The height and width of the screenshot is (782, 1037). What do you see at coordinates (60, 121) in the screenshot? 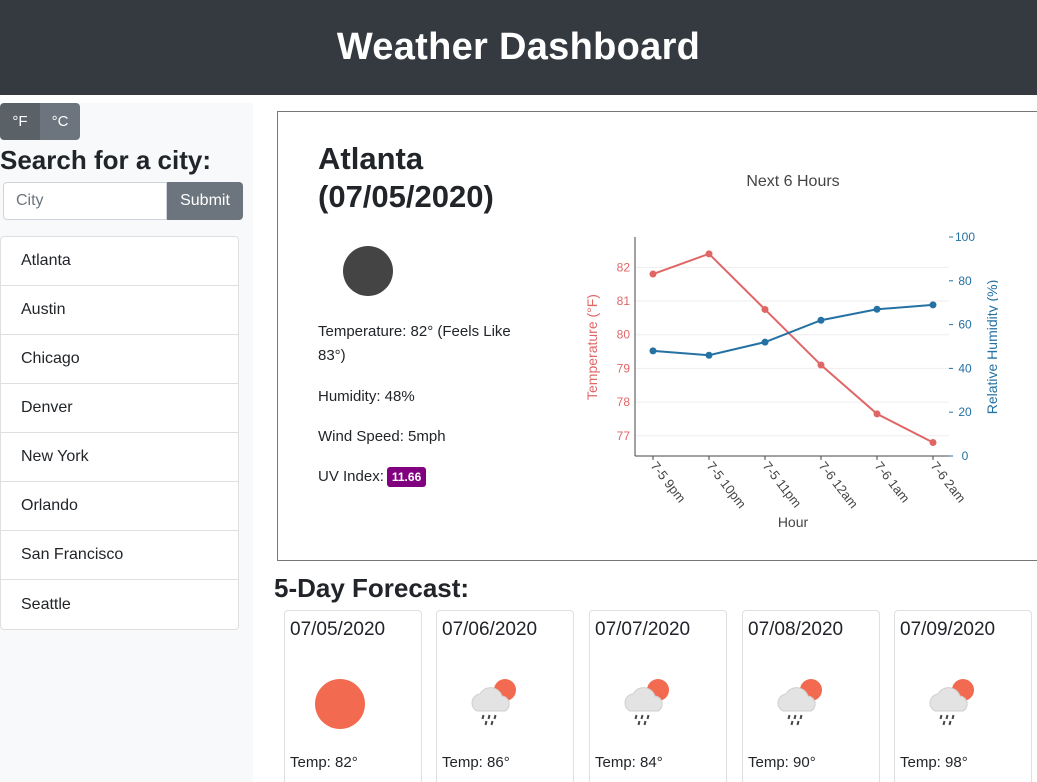
I see `celsius-button: °C` at bounding box center [60, 121].